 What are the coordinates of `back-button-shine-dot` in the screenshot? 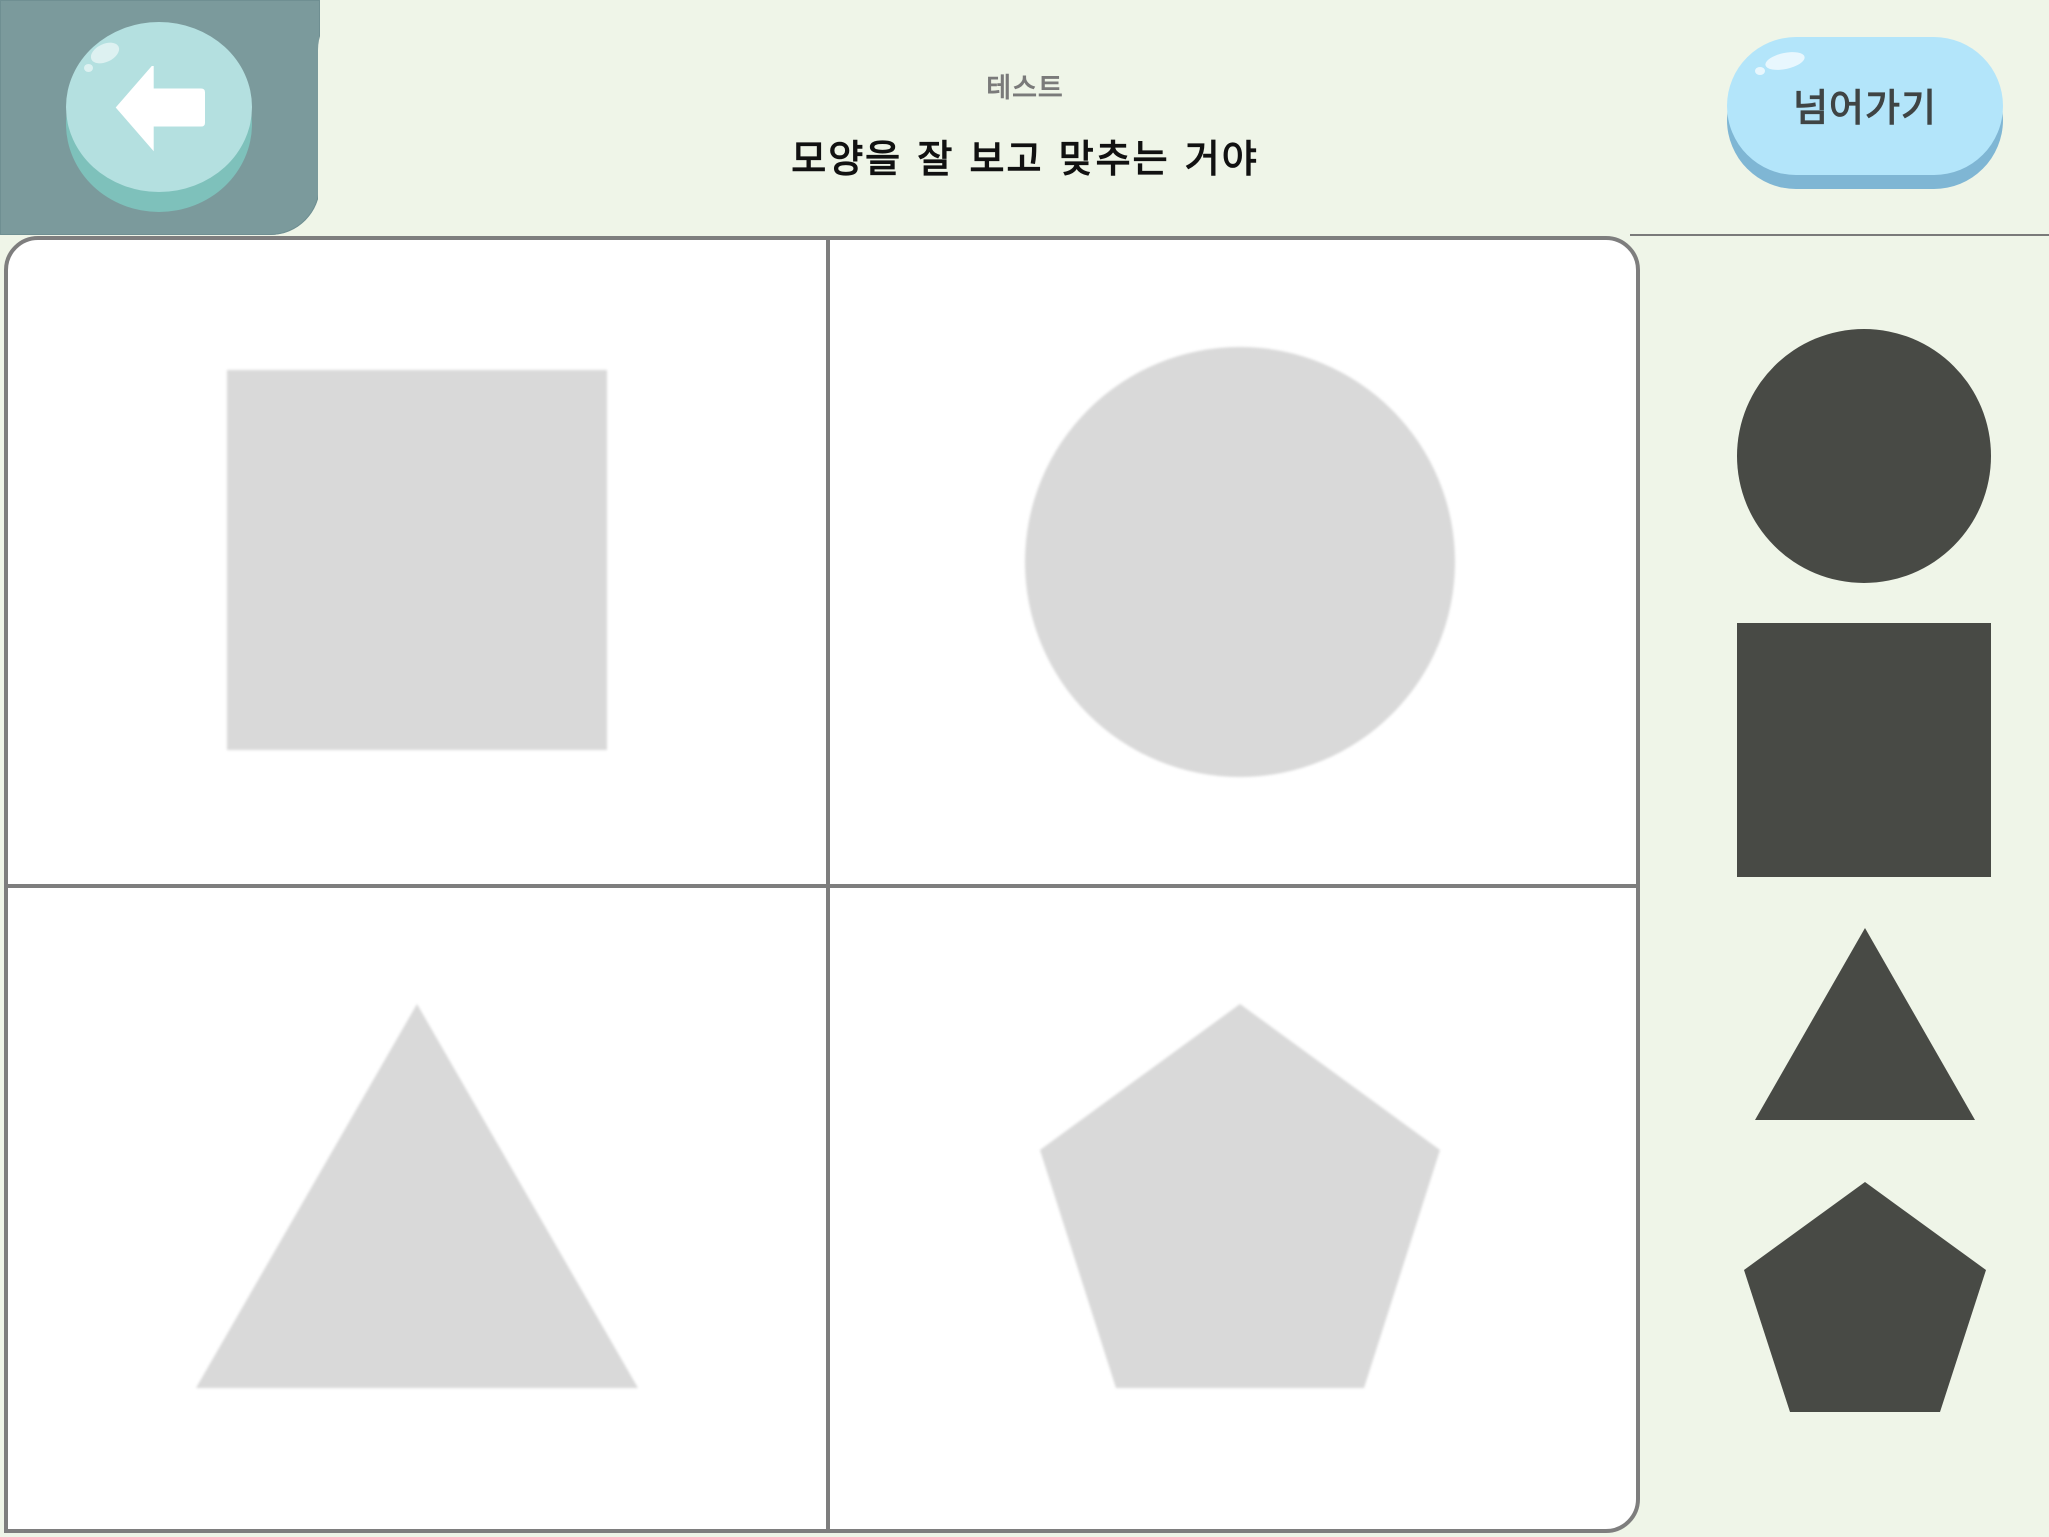 It's located at (88, 68).